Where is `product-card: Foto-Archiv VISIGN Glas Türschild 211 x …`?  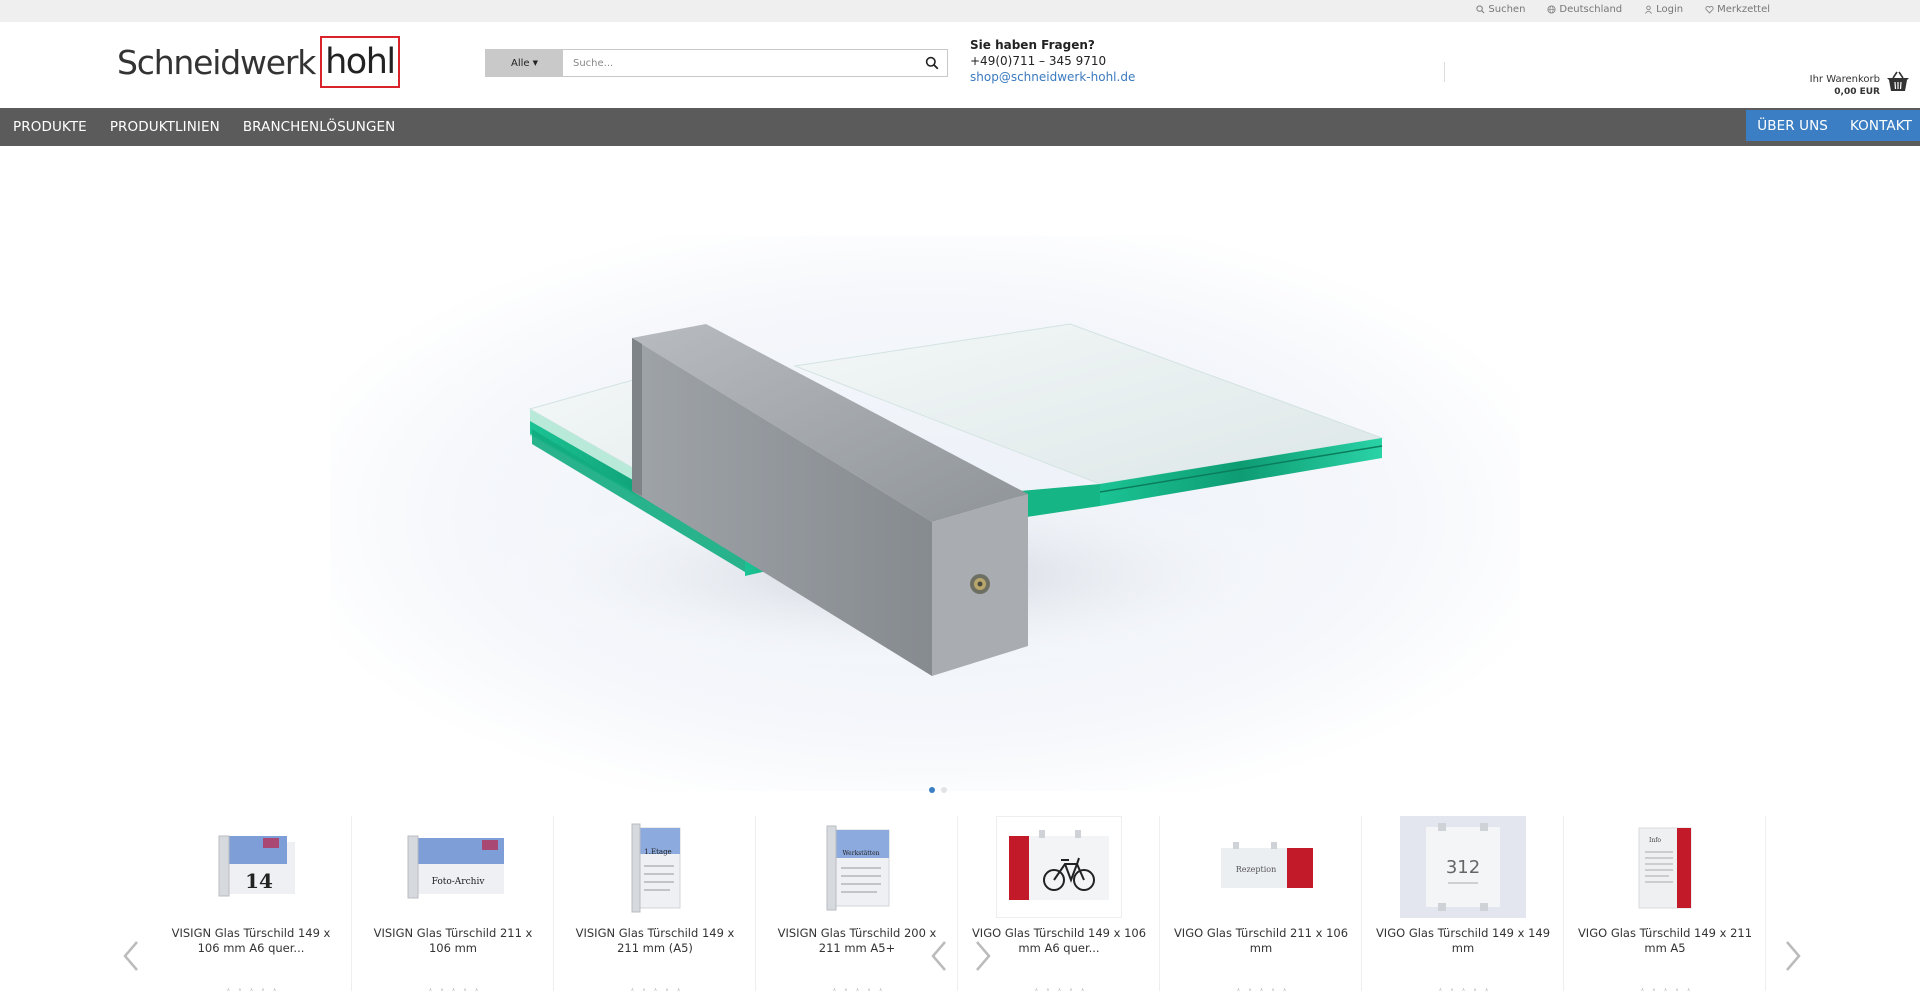
product-card: Foto-Archiv VISIGN Glas Türschild 211 x … is located at coordinates (453, 903).